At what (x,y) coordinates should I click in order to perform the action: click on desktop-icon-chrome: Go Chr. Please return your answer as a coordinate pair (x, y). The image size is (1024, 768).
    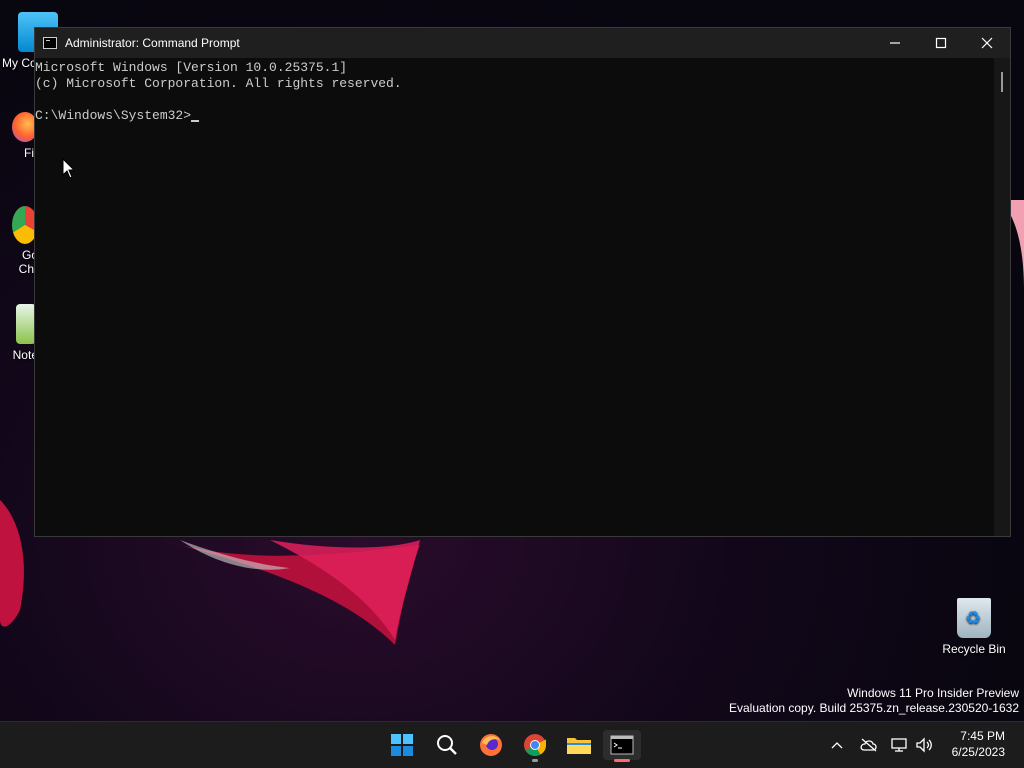
    Looking at the image, I should click on (19, 241).